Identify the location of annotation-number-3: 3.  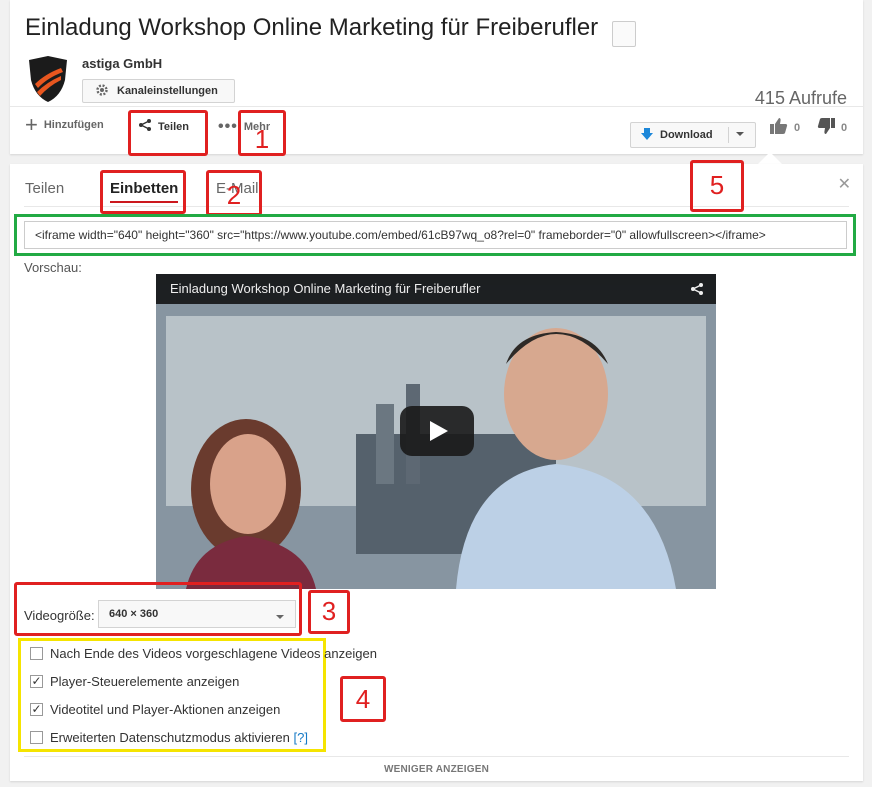
(329, 611).